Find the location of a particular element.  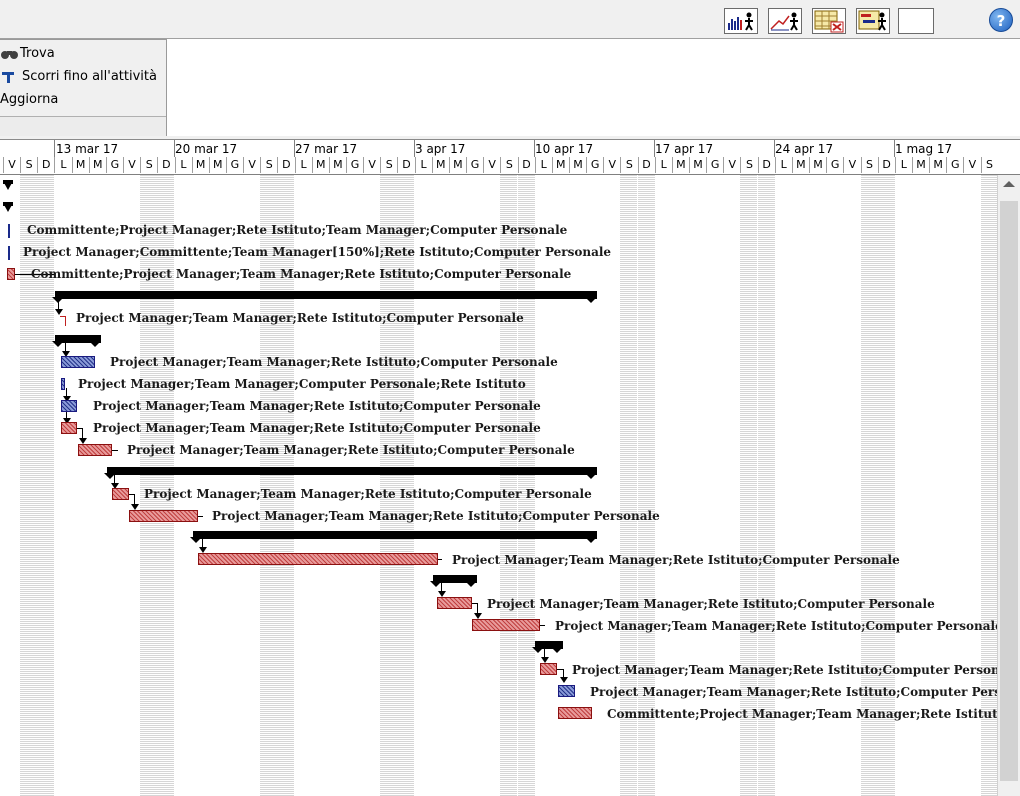

blank-view-button is located at coordinates (916, 21).